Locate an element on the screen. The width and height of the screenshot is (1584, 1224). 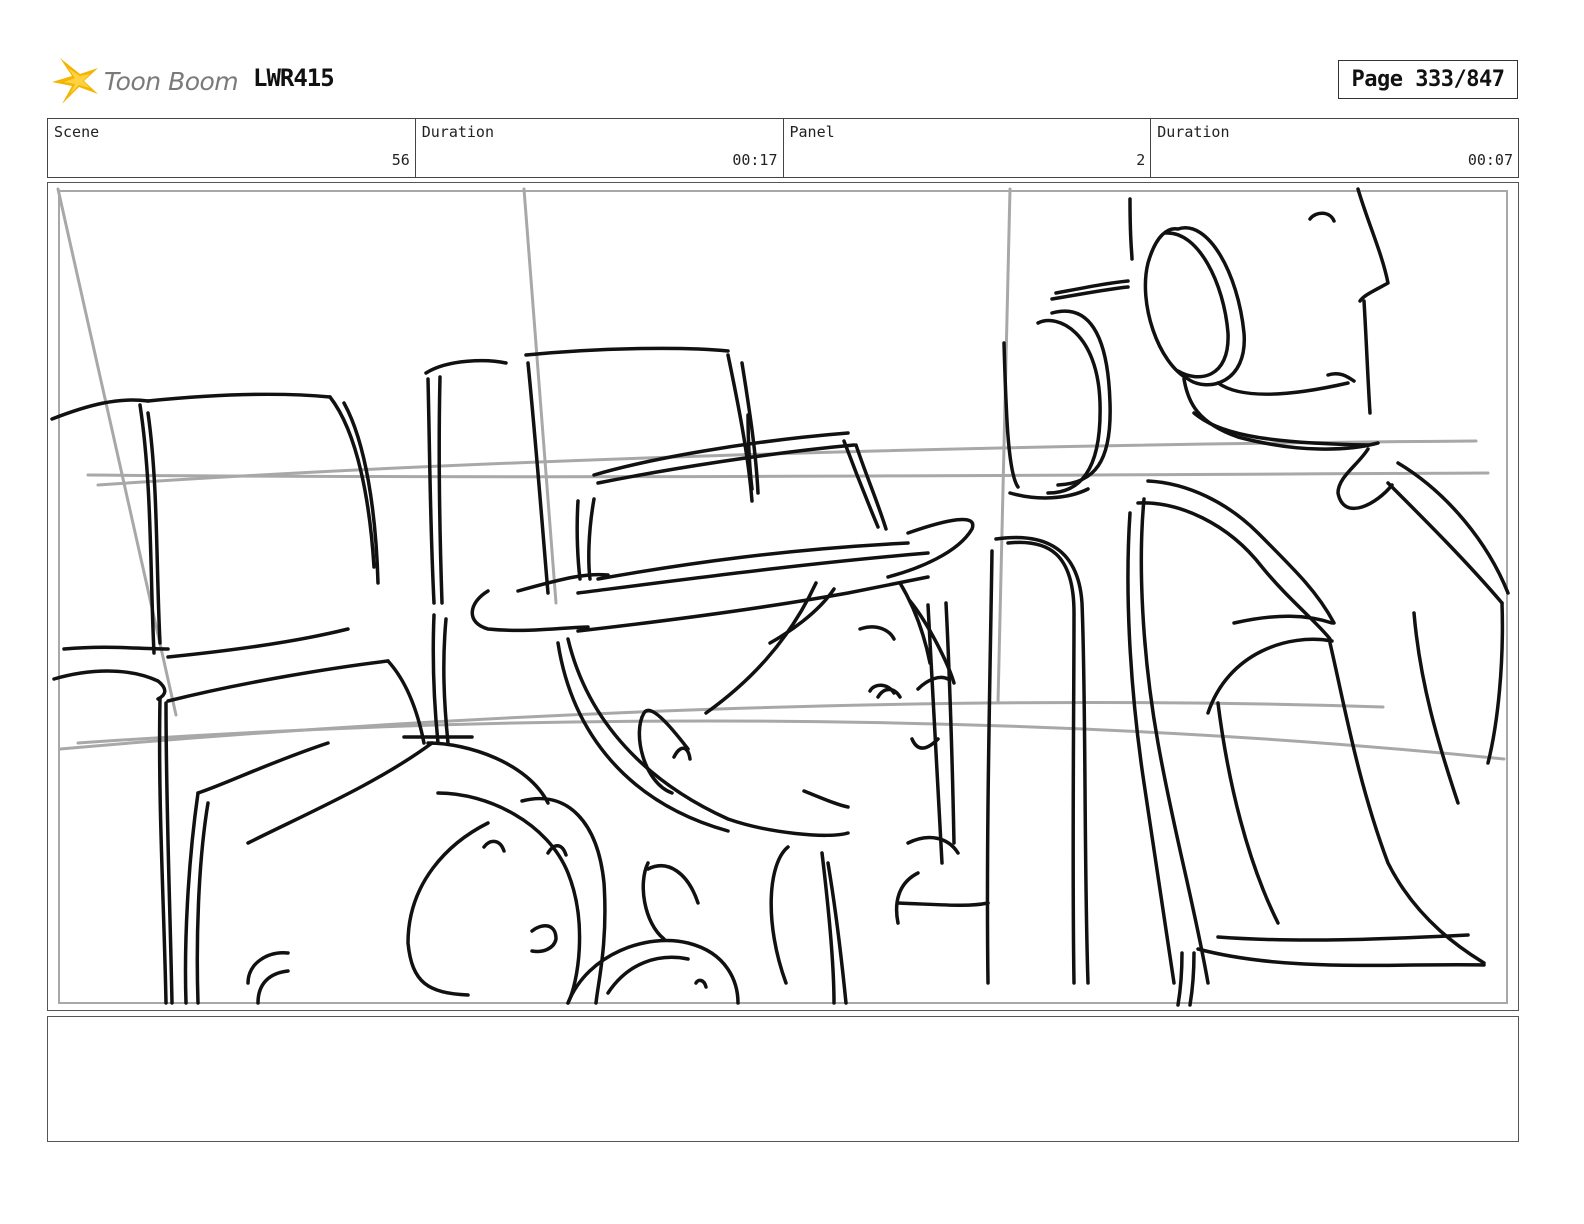
scene-label: Scene is located at coordinates (77, 132).